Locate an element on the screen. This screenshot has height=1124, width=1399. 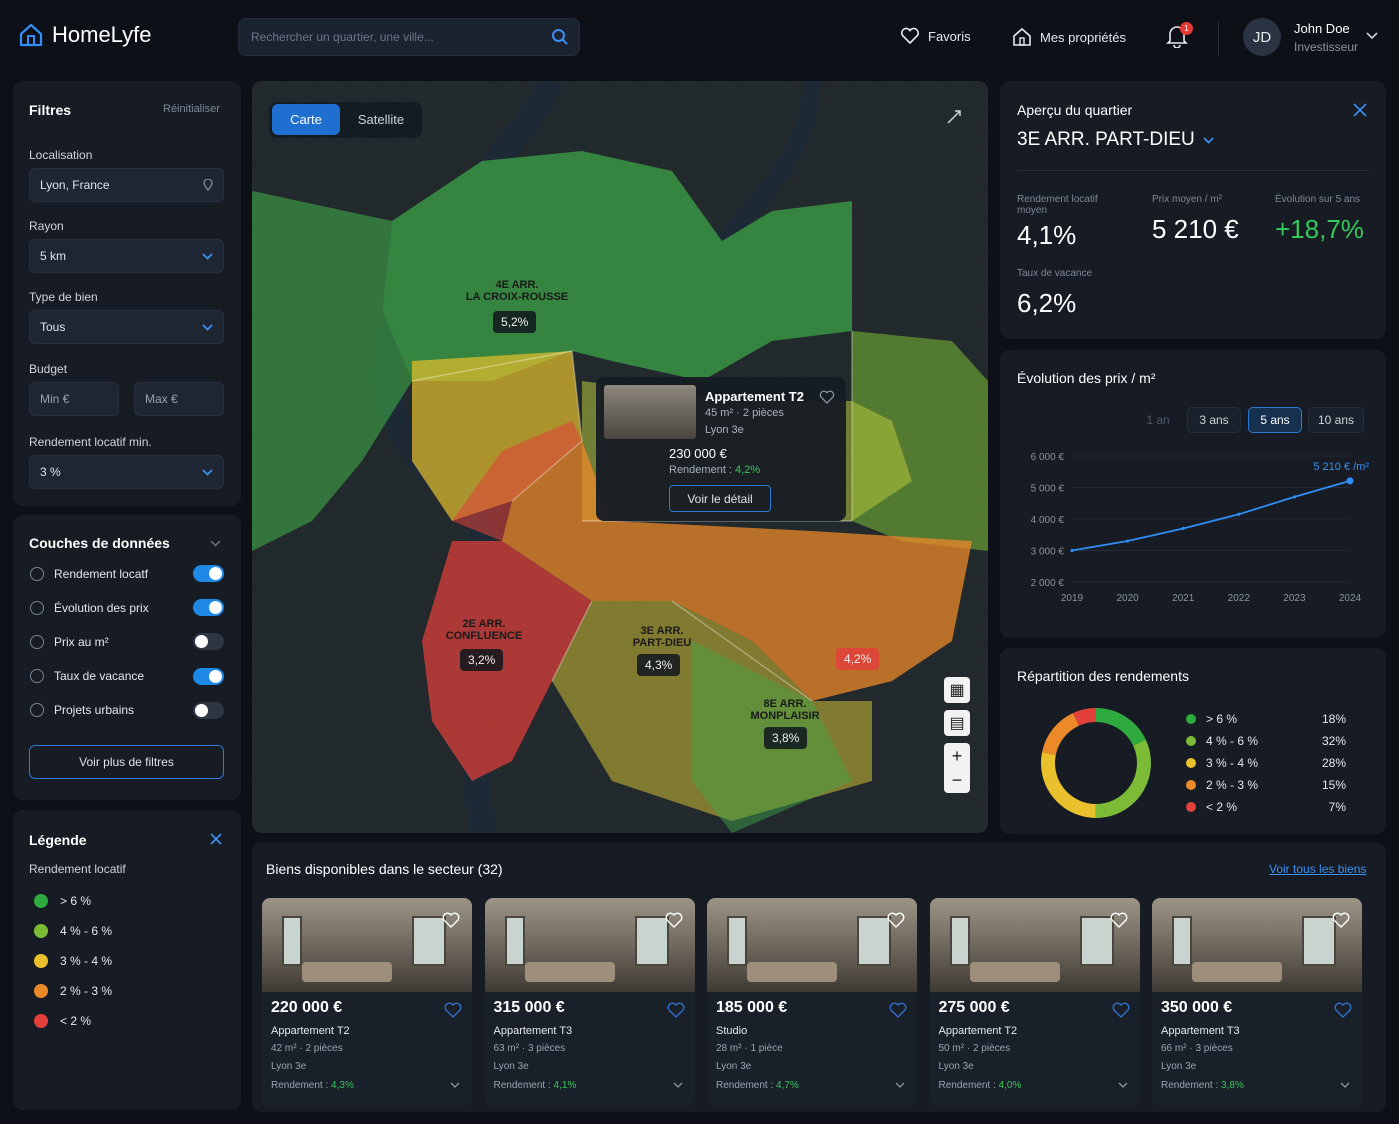
listing-photo is located at coordinates (812, 945).